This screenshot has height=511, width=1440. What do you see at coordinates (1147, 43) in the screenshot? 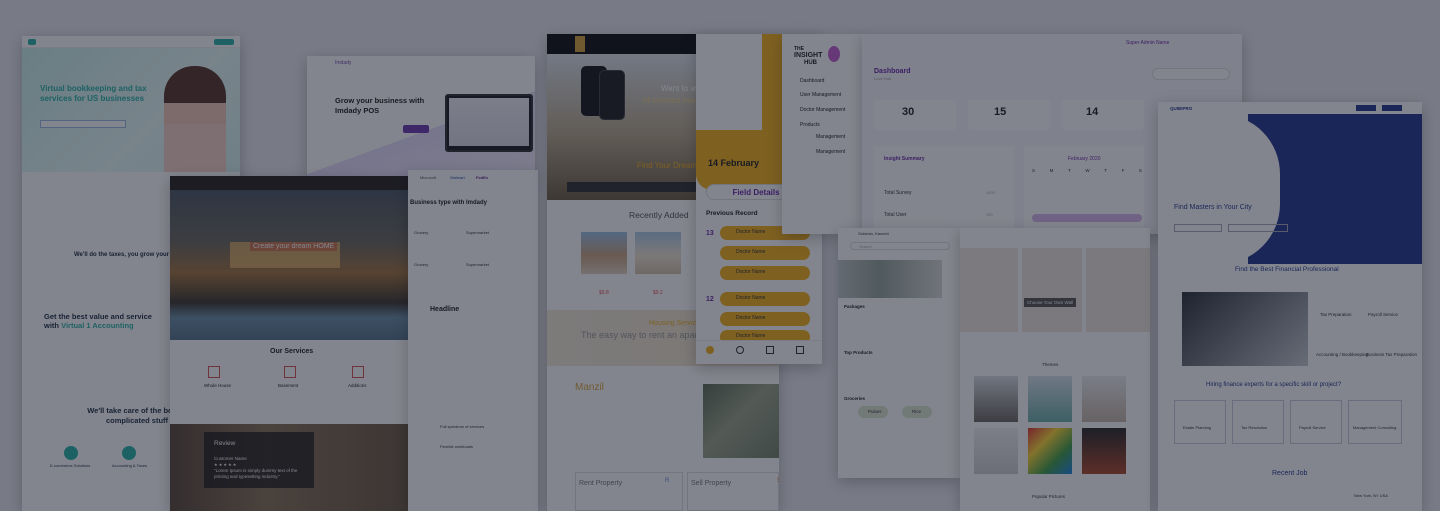
I see `admin-user-name: Super Admin Name` at bounding box center [1147, 43].